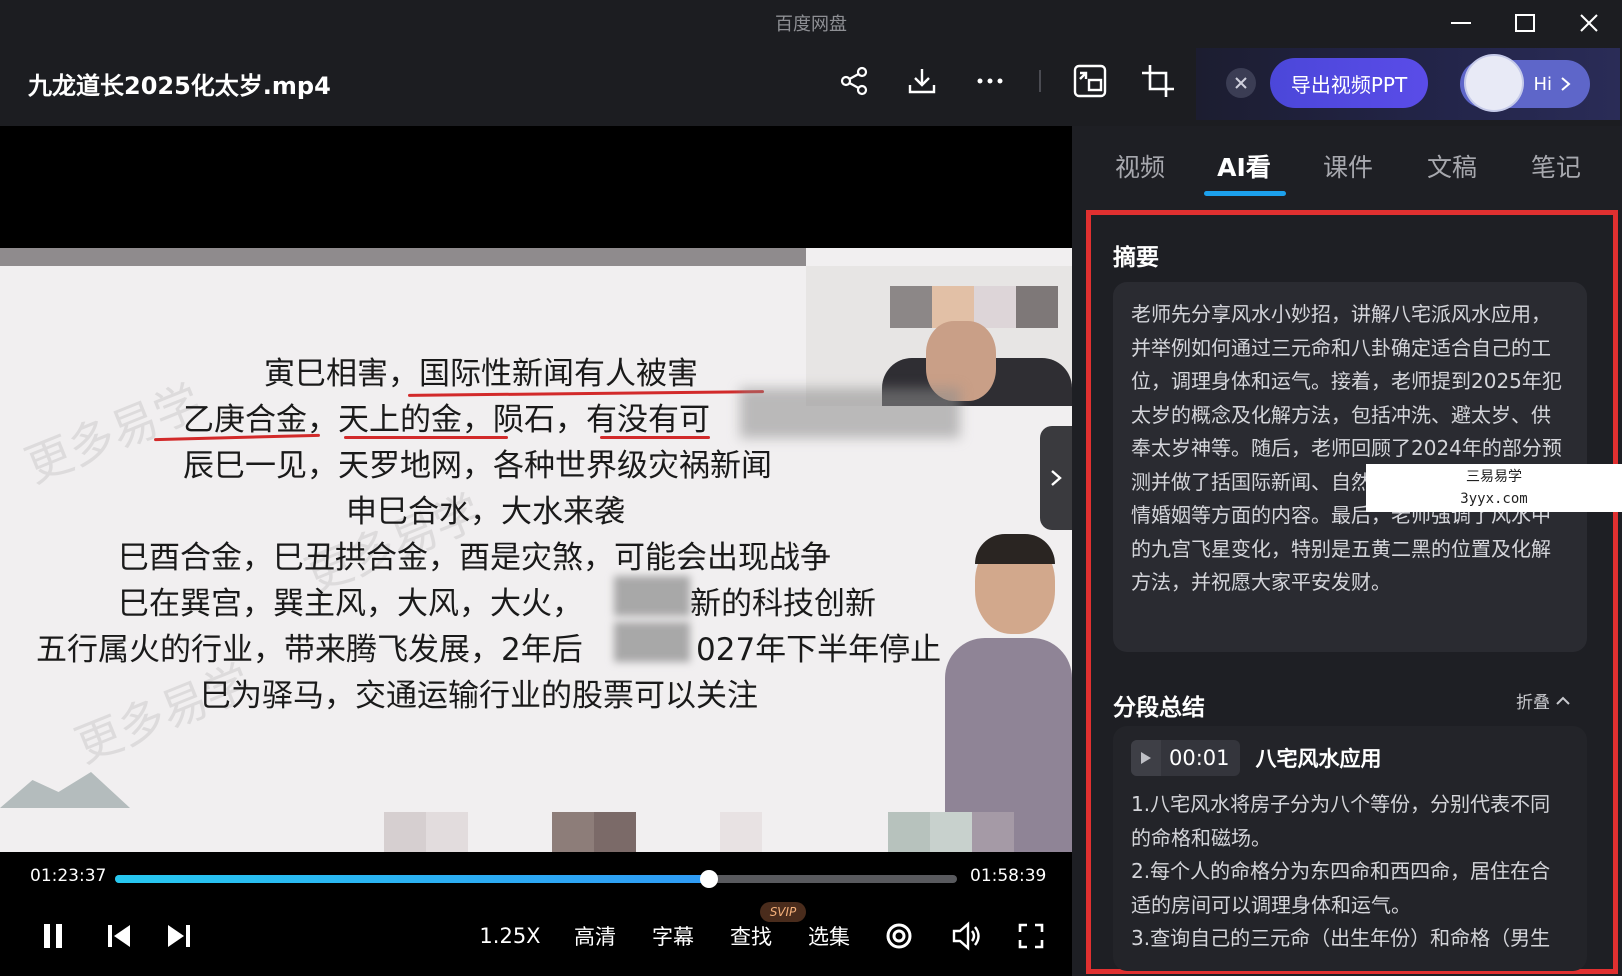 The height and width of the screenshot is (976, 1622). Describe the element at coordinates (1589, 23) in the screenshot. I see `close-icon` at that location.